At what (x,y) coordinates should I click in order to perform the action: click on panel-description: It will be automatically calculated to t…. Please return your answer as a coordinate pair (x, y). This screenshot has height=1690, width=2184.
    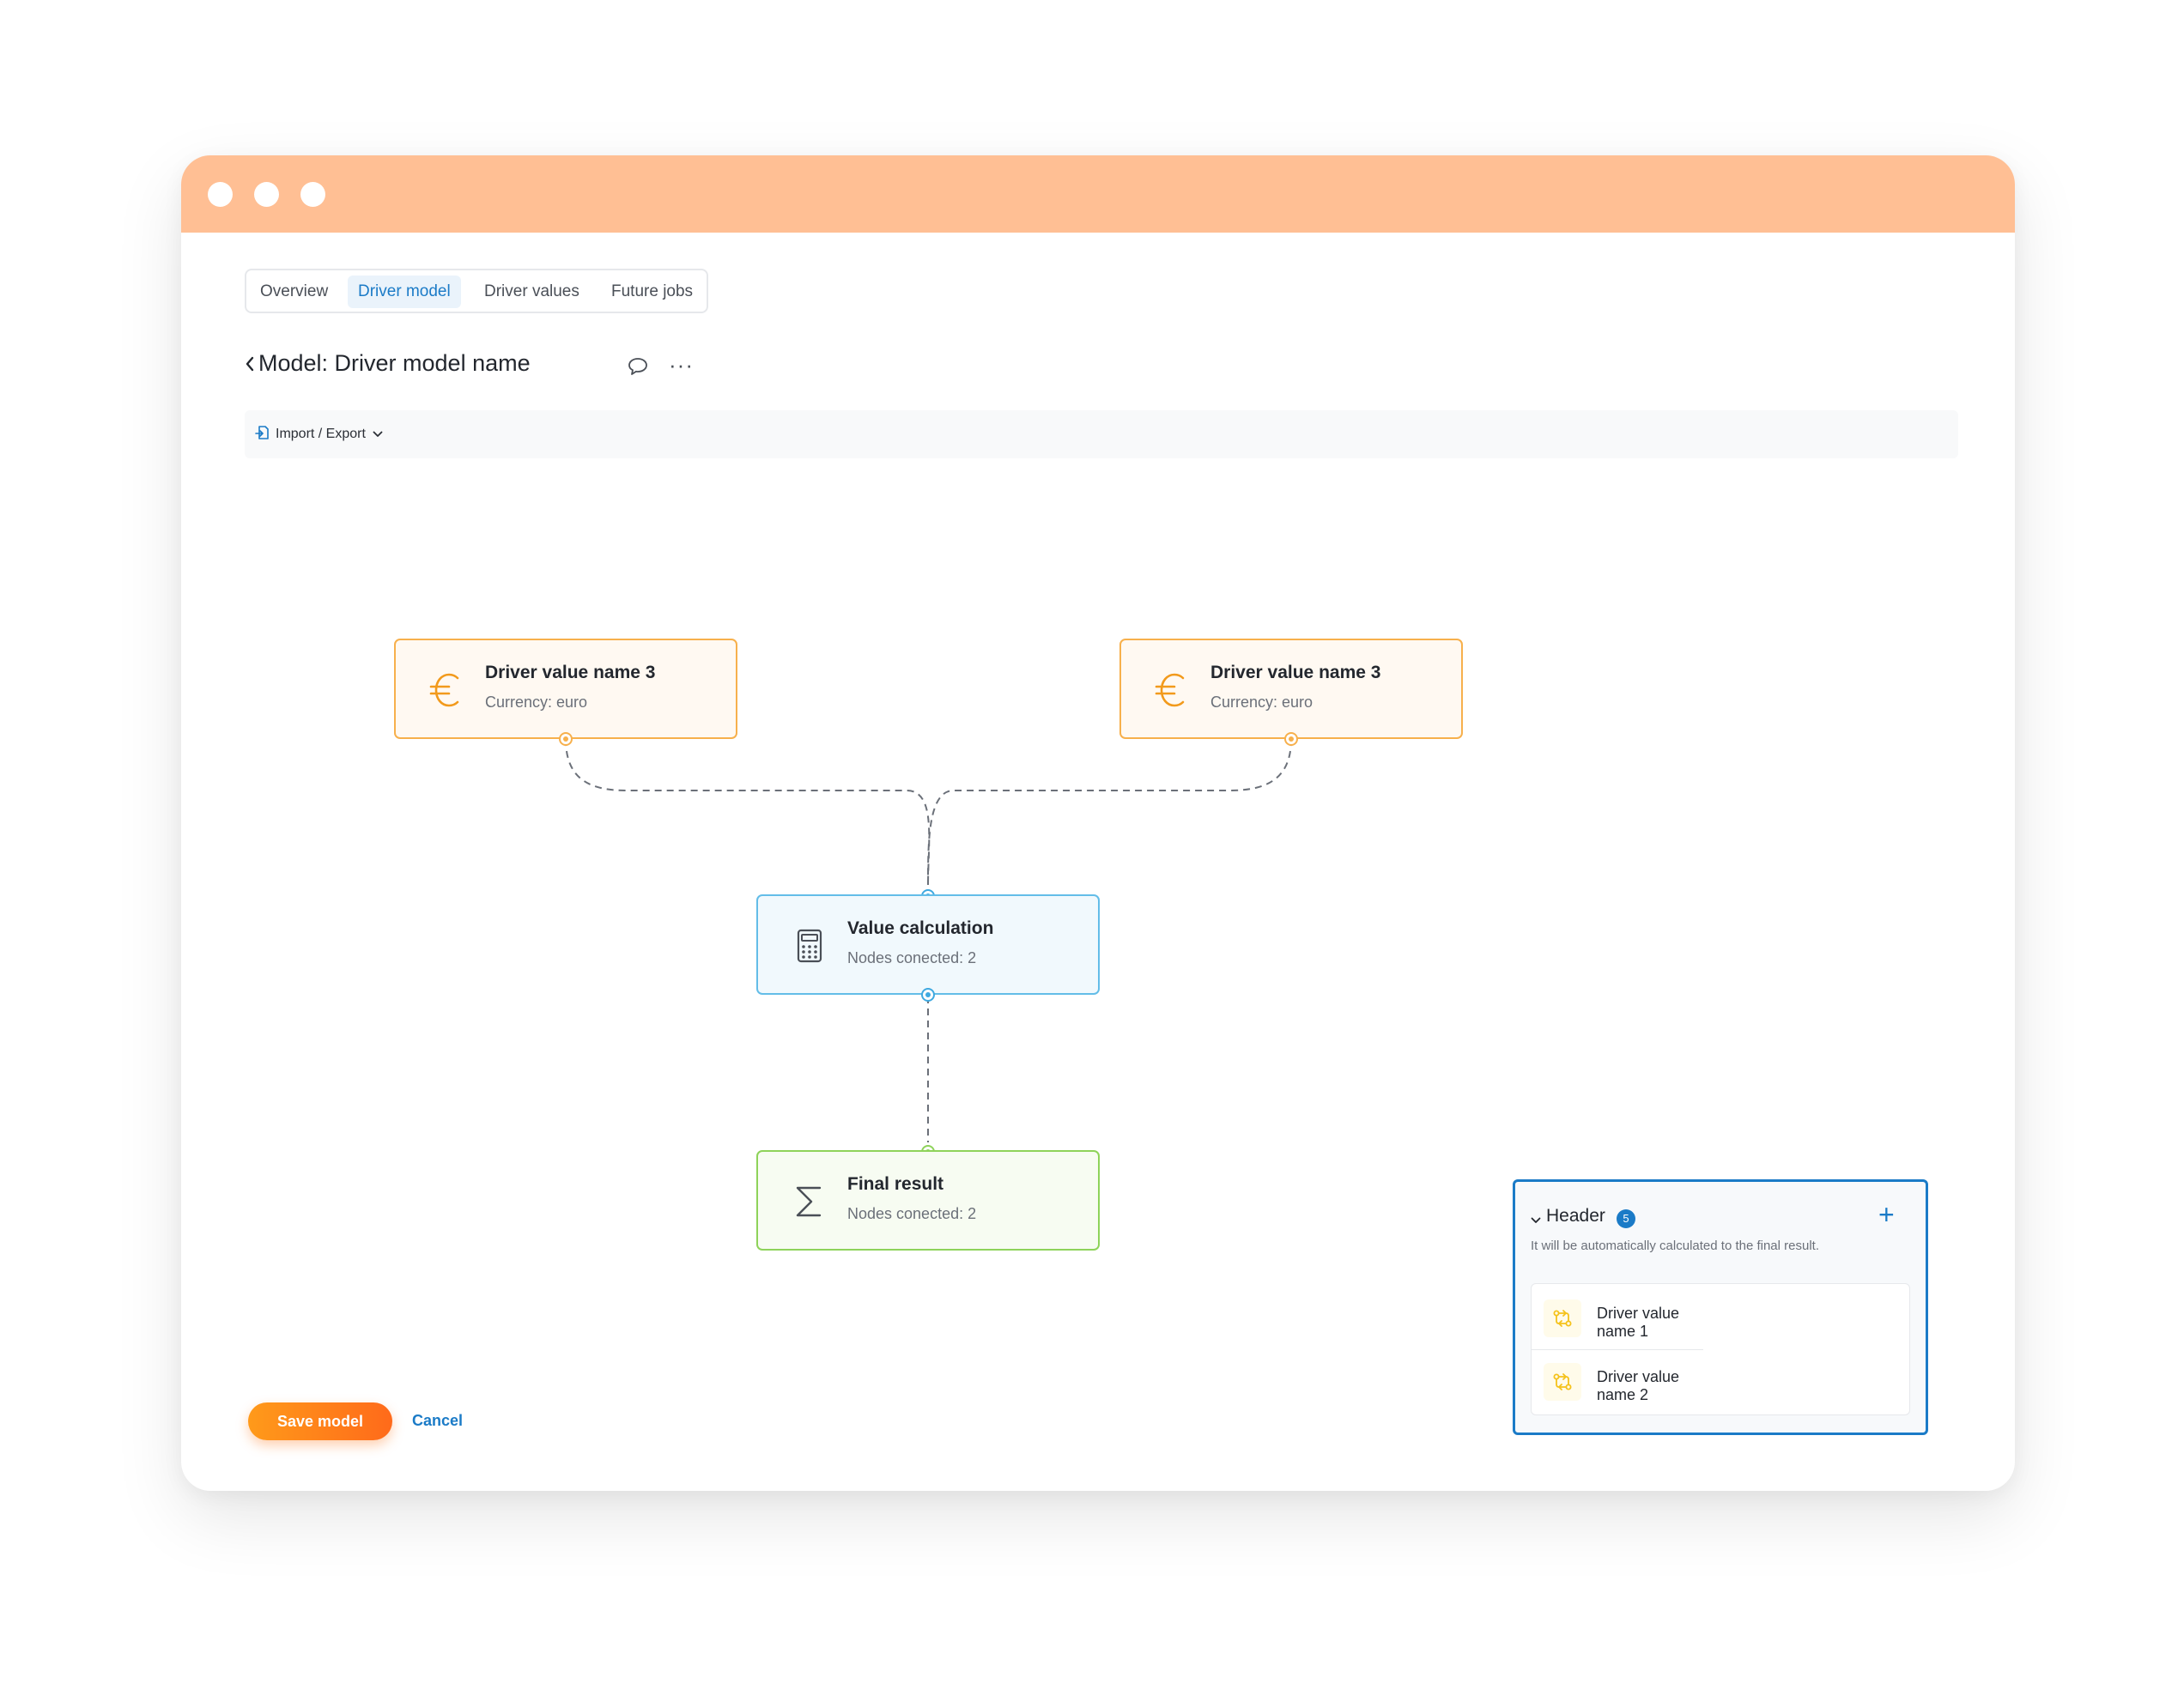
    Looking at the image, I should click on (1675, 1246).